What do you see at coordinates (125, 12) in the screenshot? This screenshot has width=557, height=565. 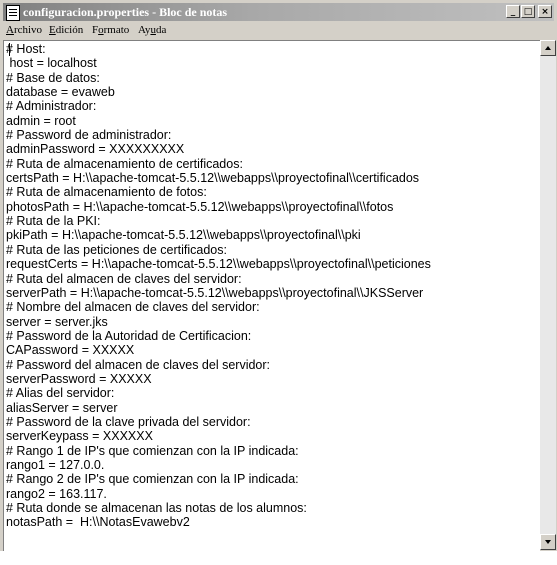 I see `window-title: configuracion.properties - Bloc de notas` at bounding box center [125, 12].